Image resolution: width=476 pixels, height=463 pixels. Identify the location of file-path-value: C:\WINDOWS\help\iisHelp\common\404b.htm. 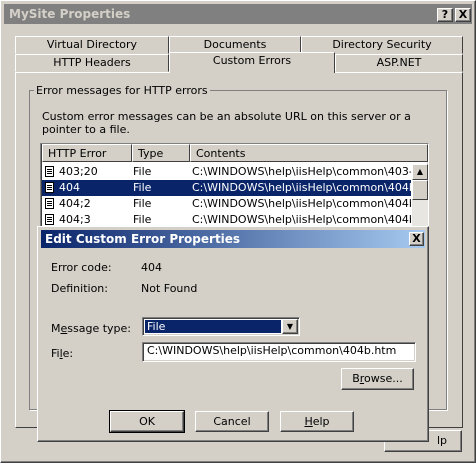
(272, 350).